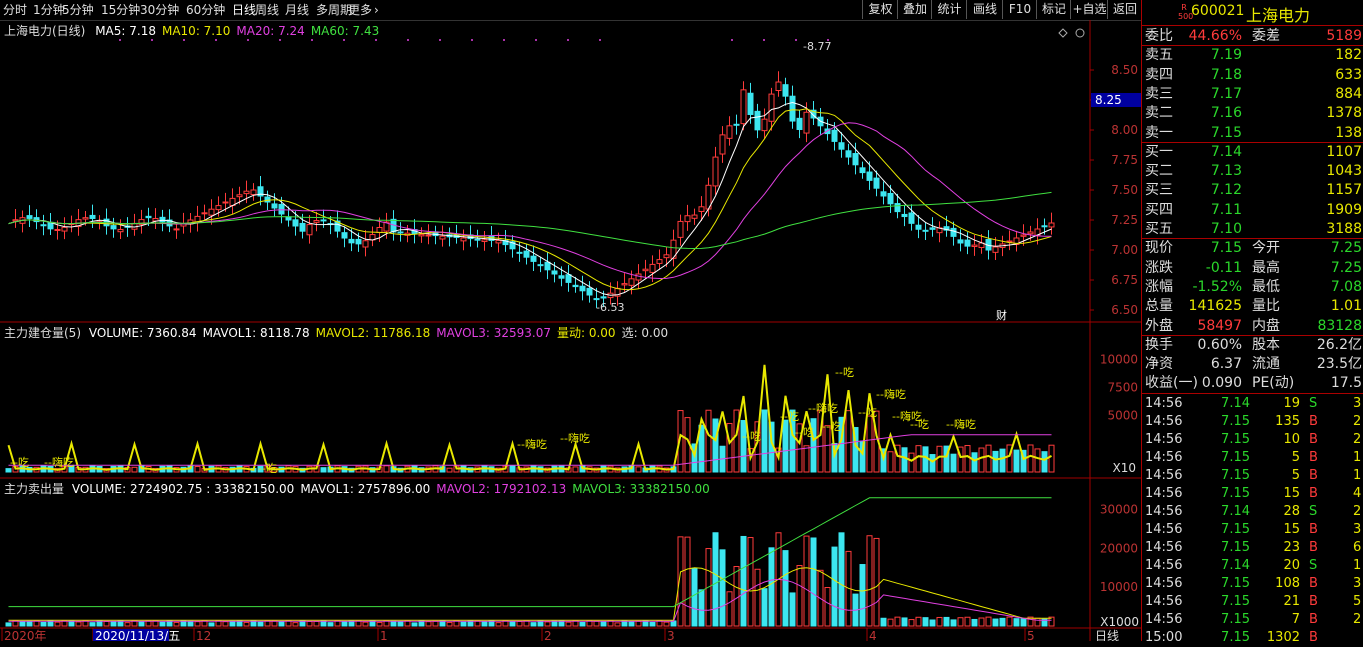 The image size is (1363, 647). I want to click on period-tab-1: 1分钟, so click(49, 10).